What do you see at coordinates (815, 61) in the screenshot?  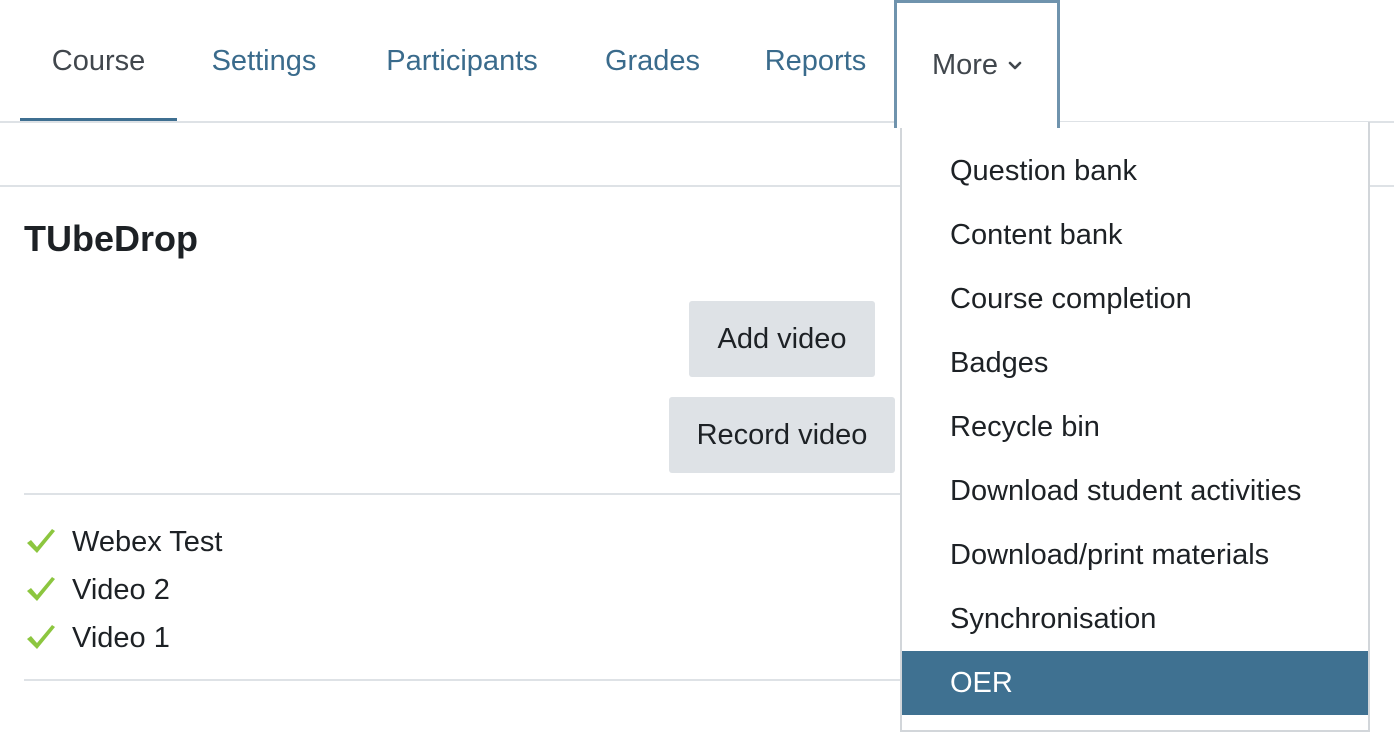 I see `tab-reports: Reports` at bounding box center [815, 61].